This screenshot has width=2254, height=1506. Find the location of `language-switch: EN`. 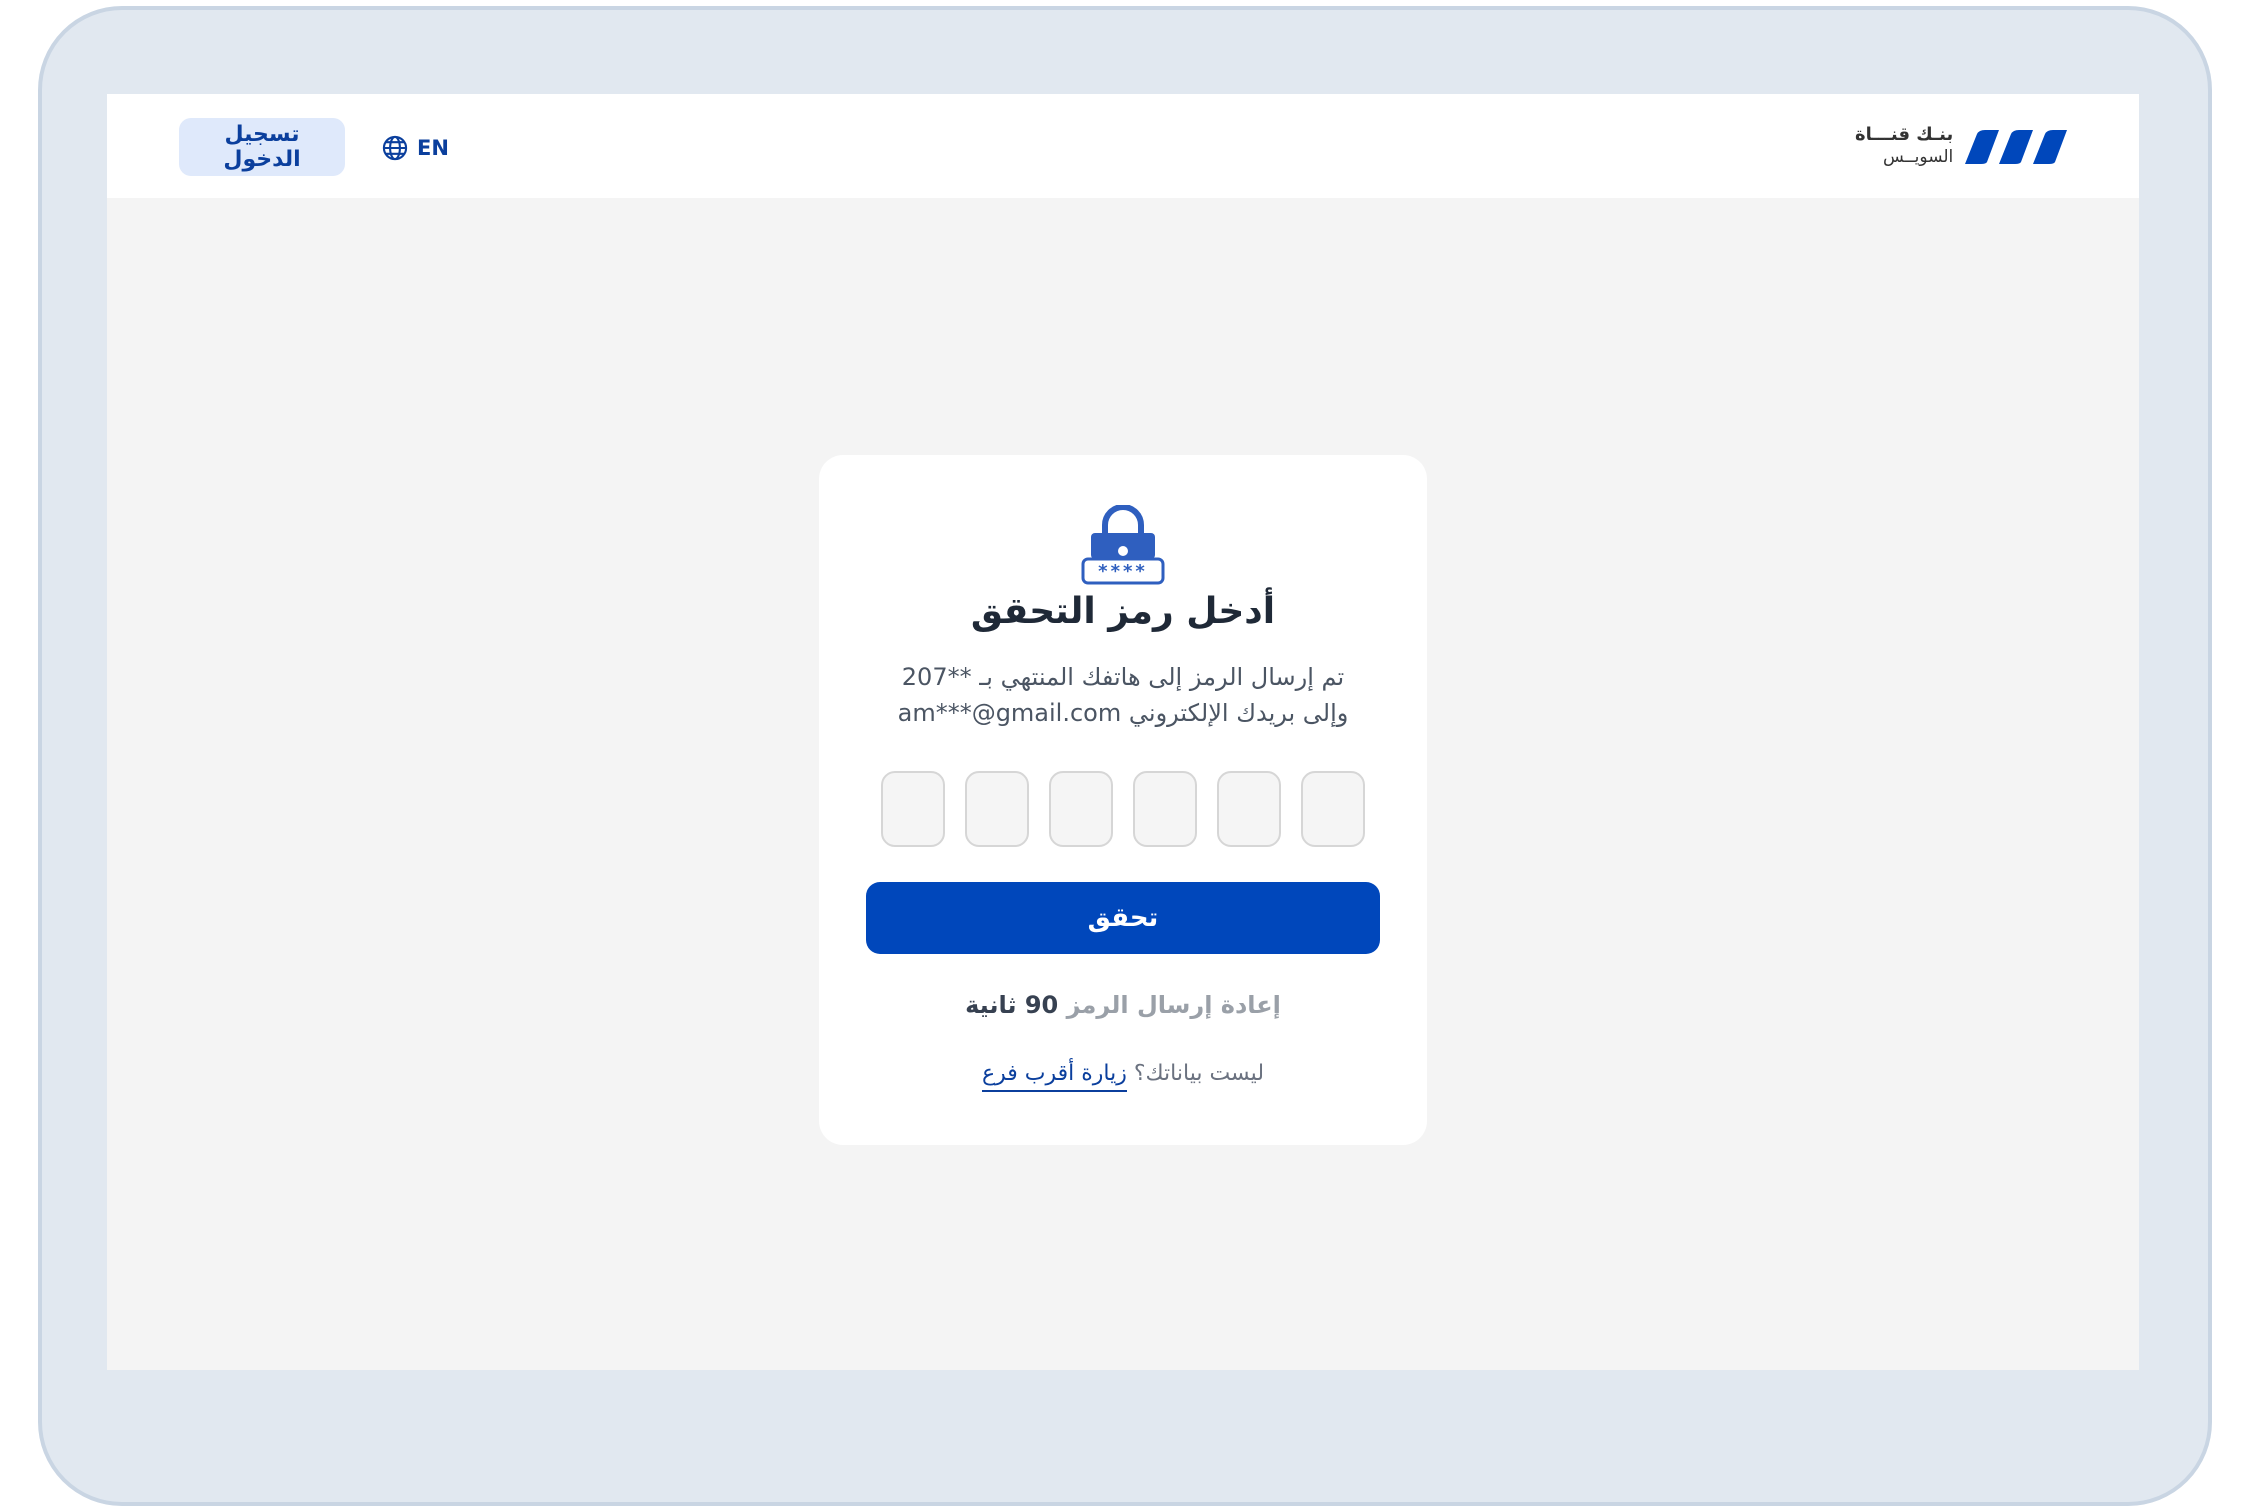

language-switch: EN is located at coordinates (415, 148).